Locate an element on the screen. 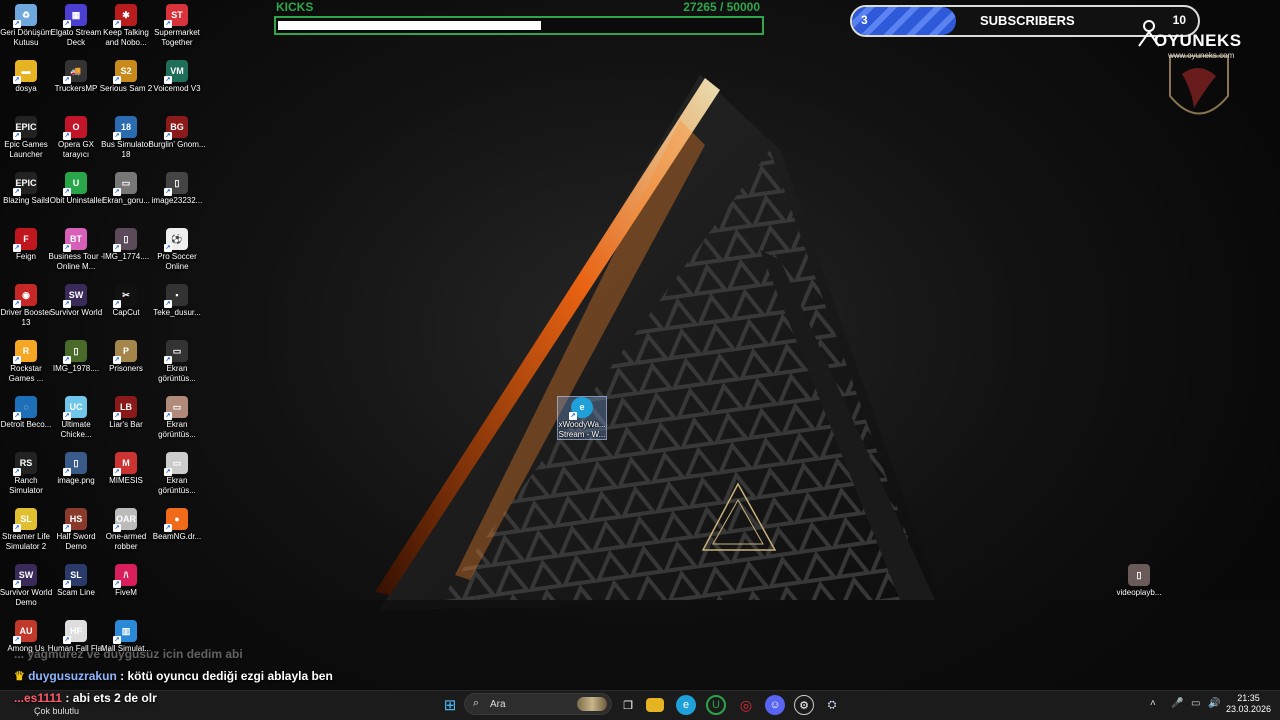  search-highlight-art is located at coordinates (592, 704).